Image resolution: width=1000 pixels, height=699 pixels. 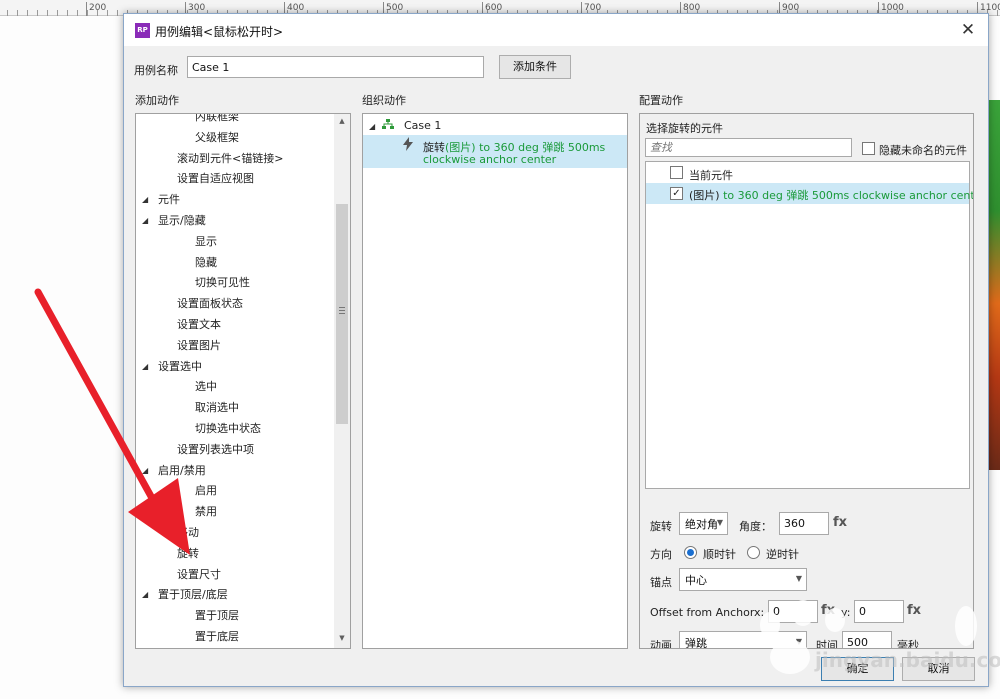 I want to click on widget-search-input, so click(x=748, y=147).